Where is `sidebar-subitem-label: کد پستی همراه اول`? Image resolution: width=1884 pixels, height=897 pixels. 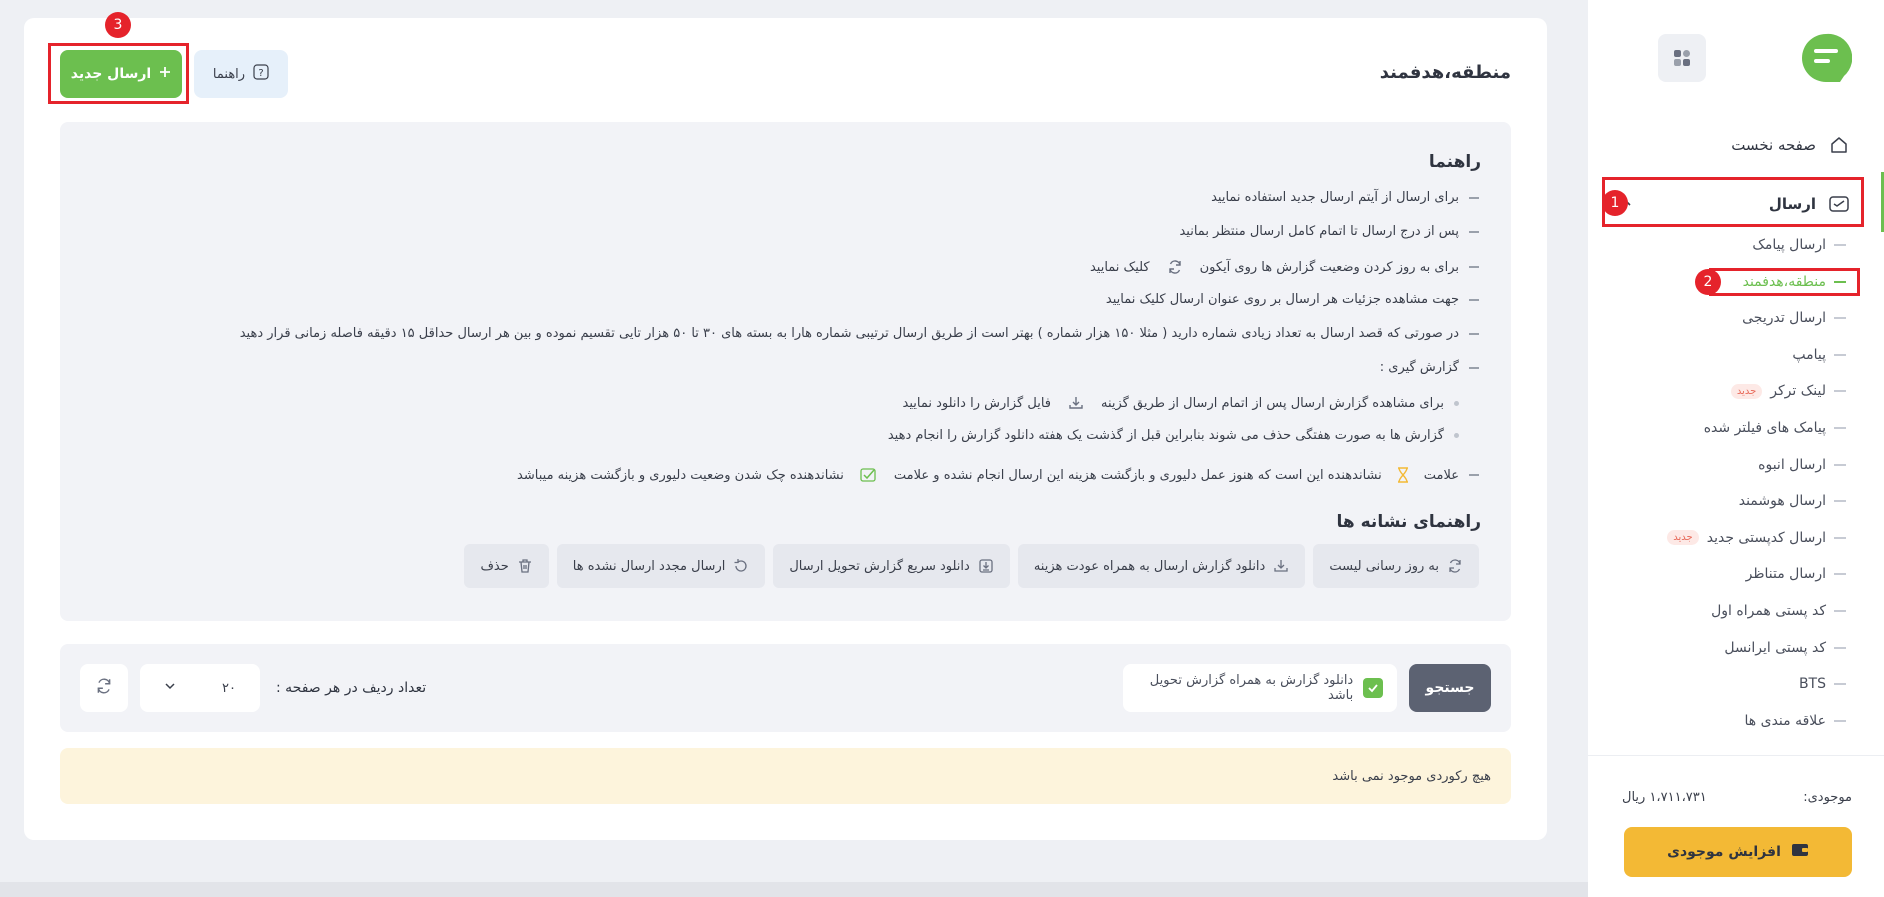
sidebar-subitem-label: کد پستی همراه اول is located at coordinates (1768, 611).